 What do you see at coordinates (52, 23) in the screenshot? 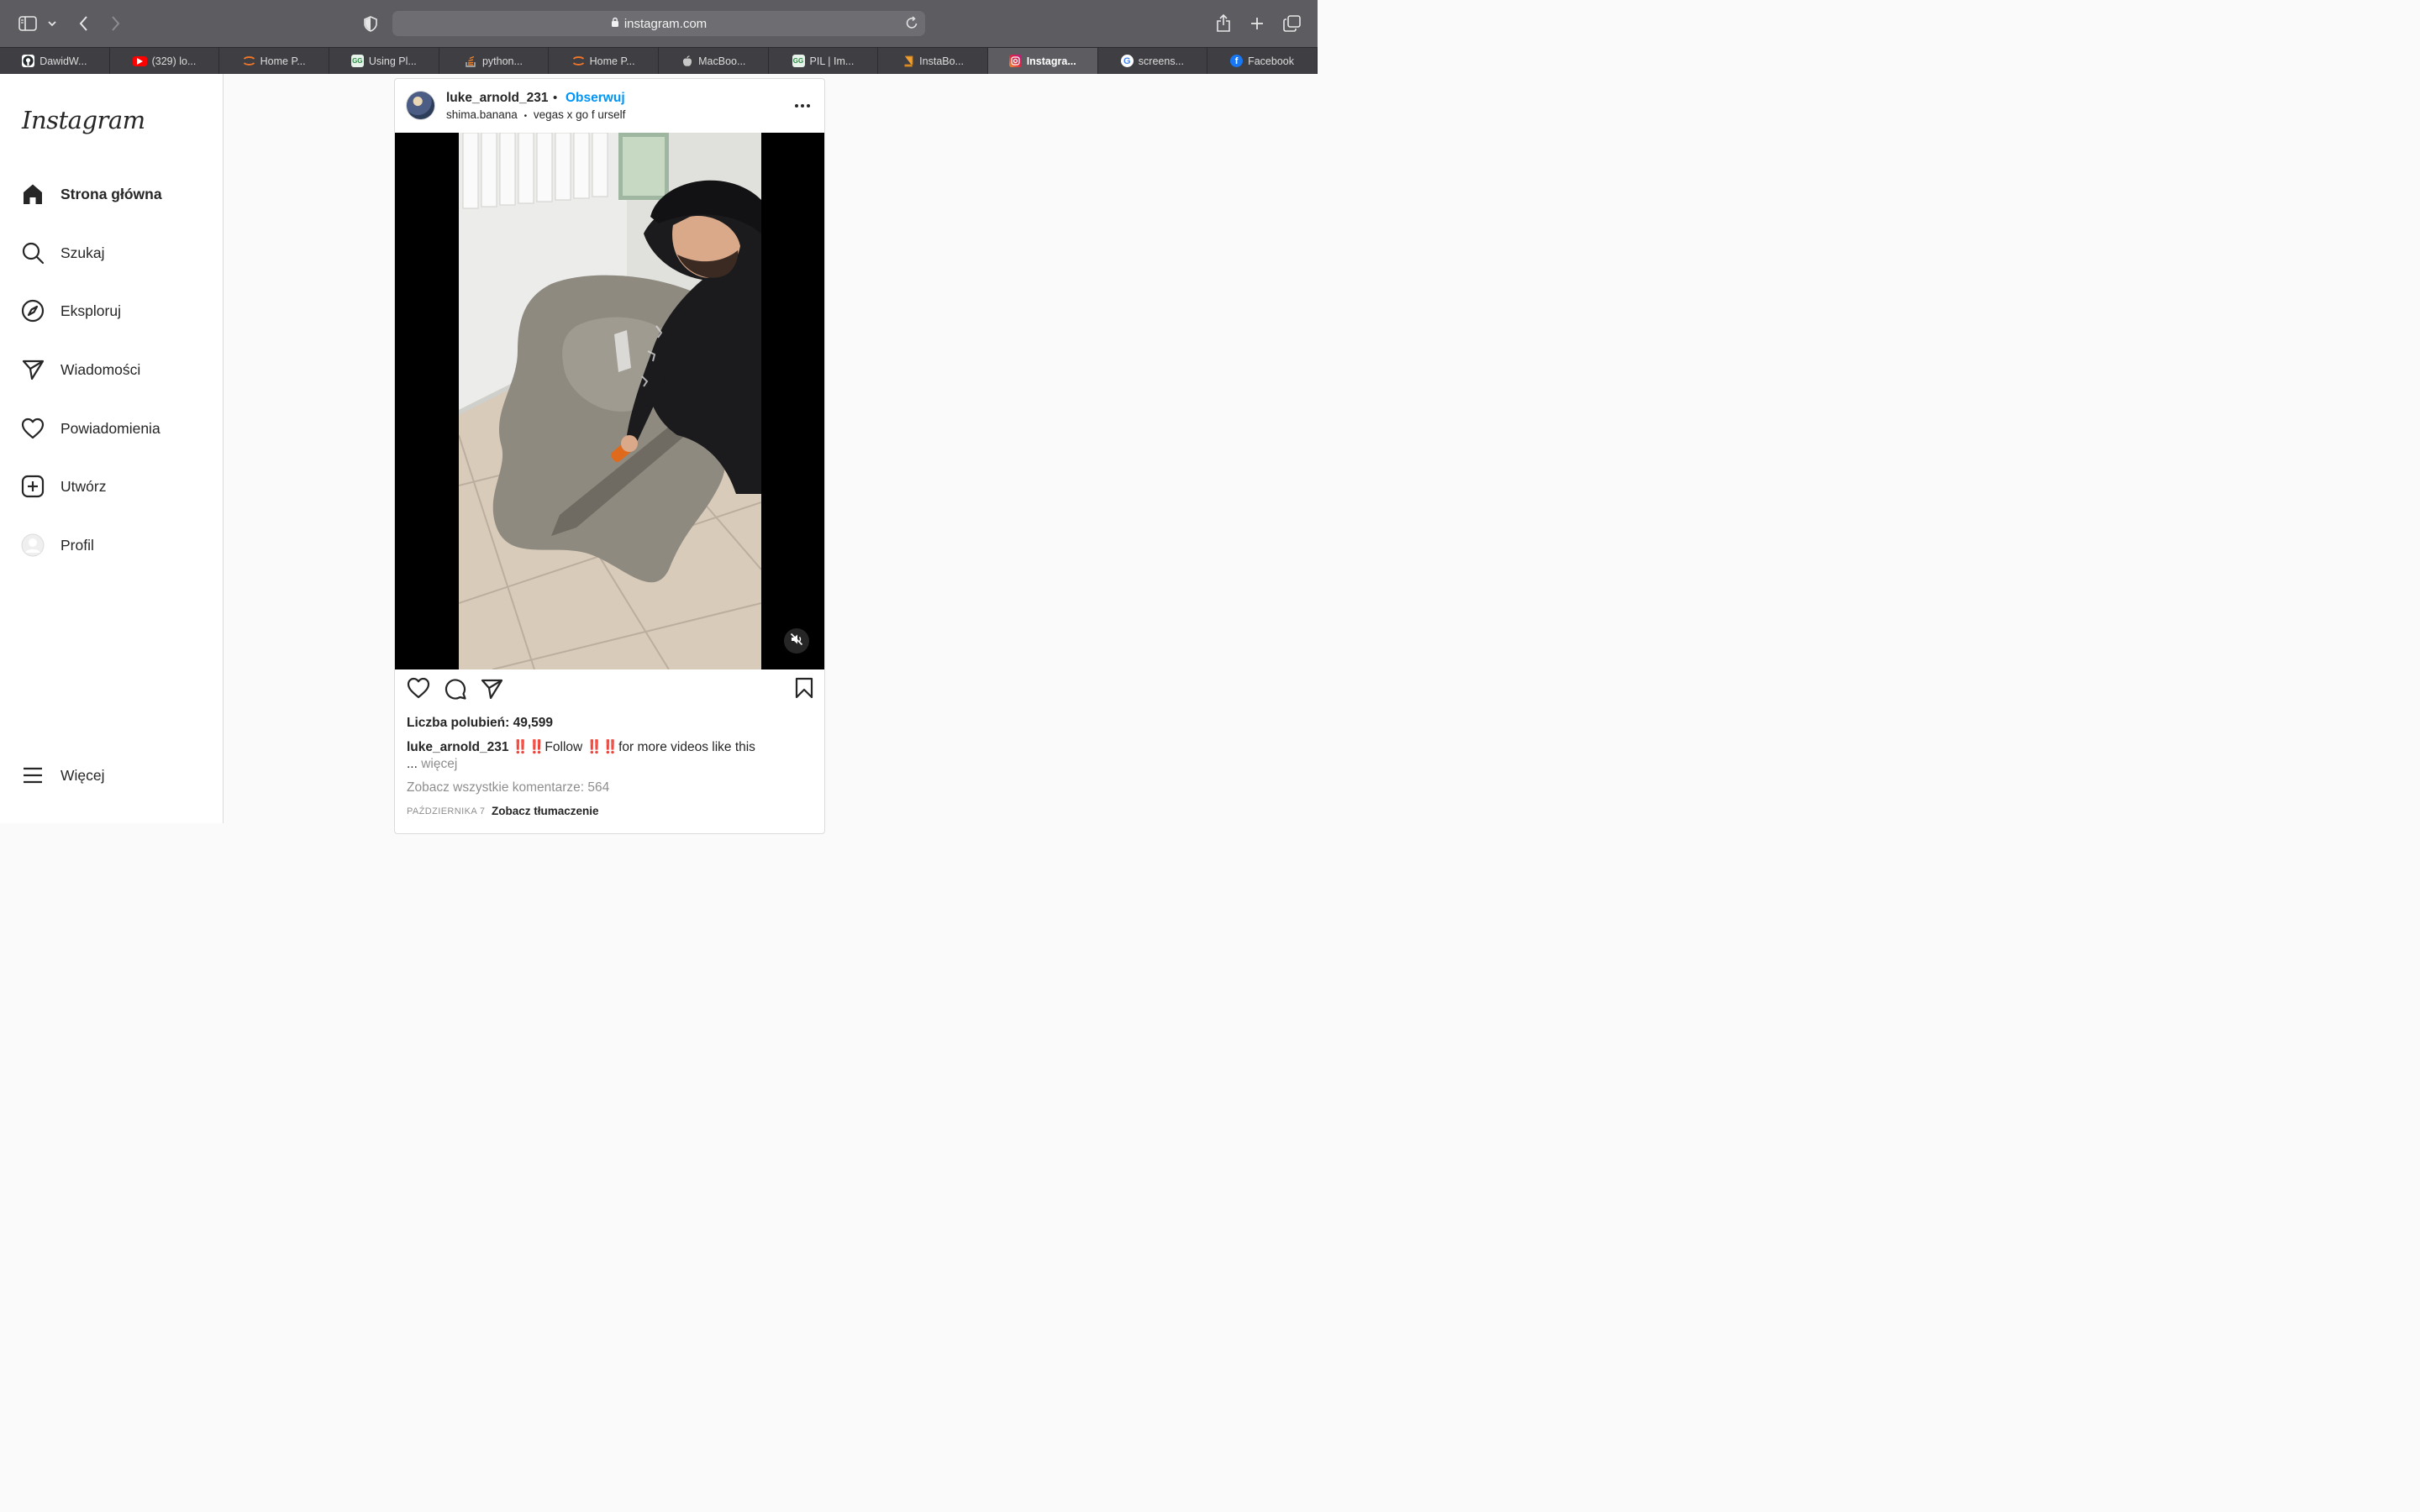
I see `chevron-down-icon` at bounding box center [52, 23].